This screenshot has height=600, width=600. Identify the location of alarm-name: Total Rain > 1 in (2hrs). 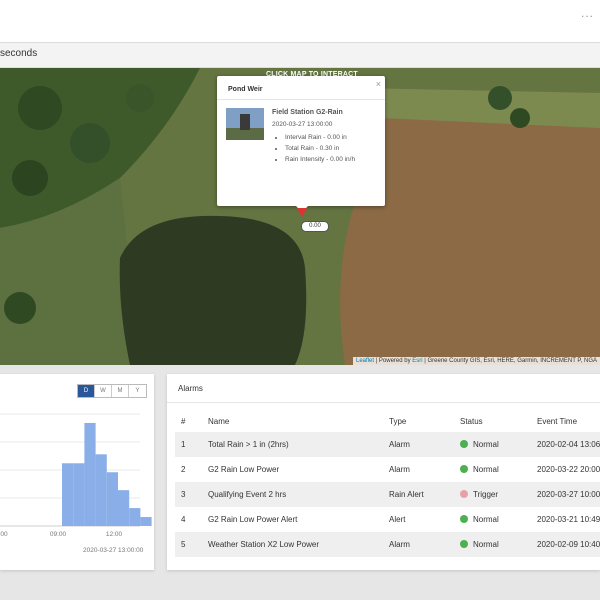
(248, 444).